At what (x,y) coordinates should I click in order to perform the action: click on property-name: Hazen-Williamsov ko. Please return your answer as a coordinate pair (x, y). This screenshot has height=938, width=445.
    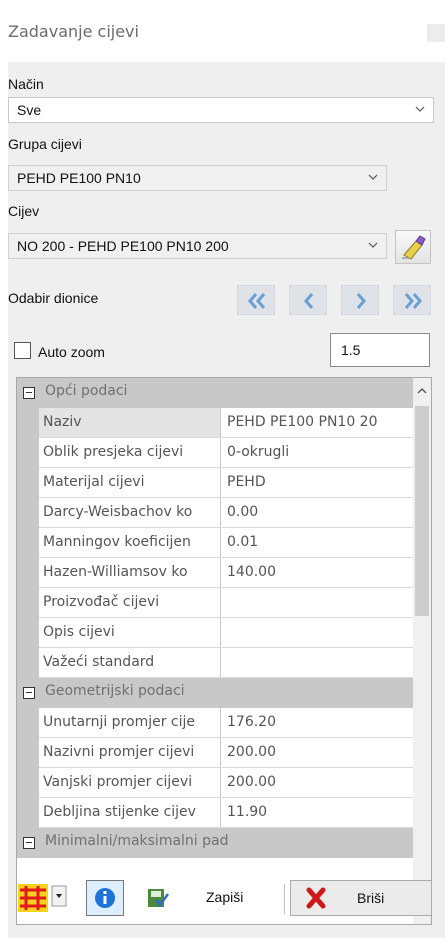
    Looking at the image, I should click on (130, 573).